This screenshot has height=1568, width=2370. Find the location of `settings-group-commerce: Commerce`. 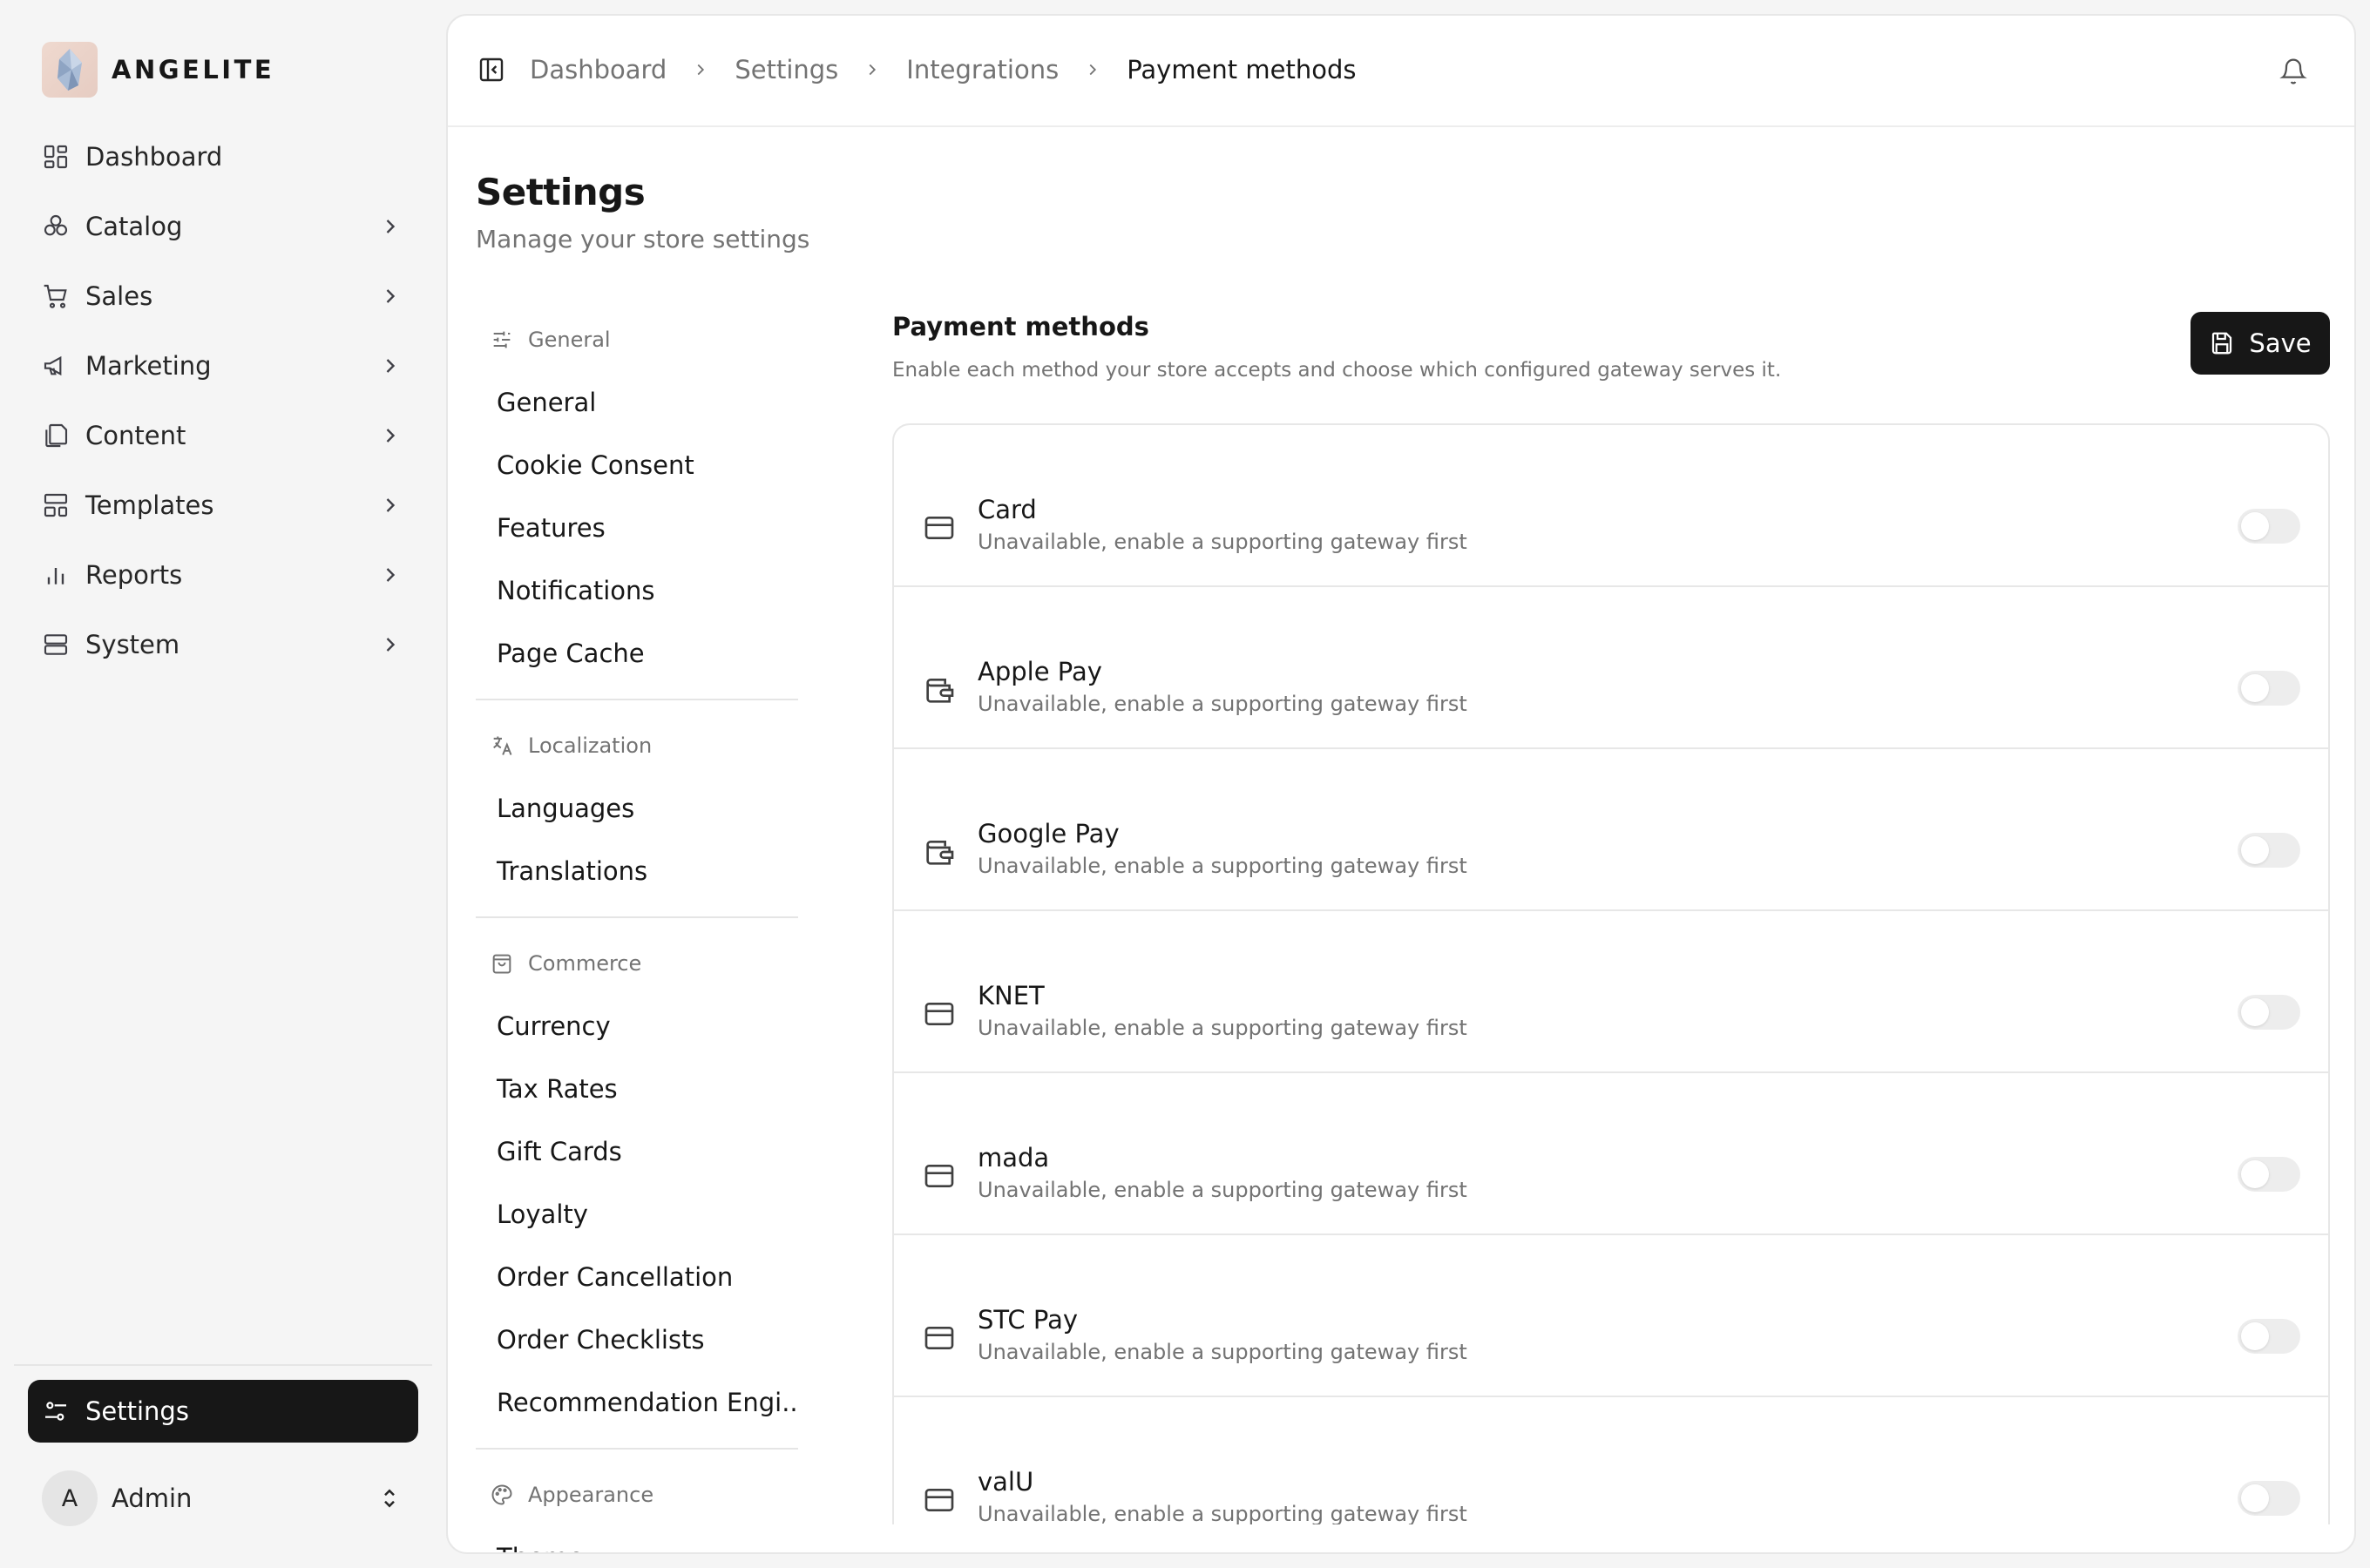

settings-group-commerce: Commerce is located at coordinates (637, 964).